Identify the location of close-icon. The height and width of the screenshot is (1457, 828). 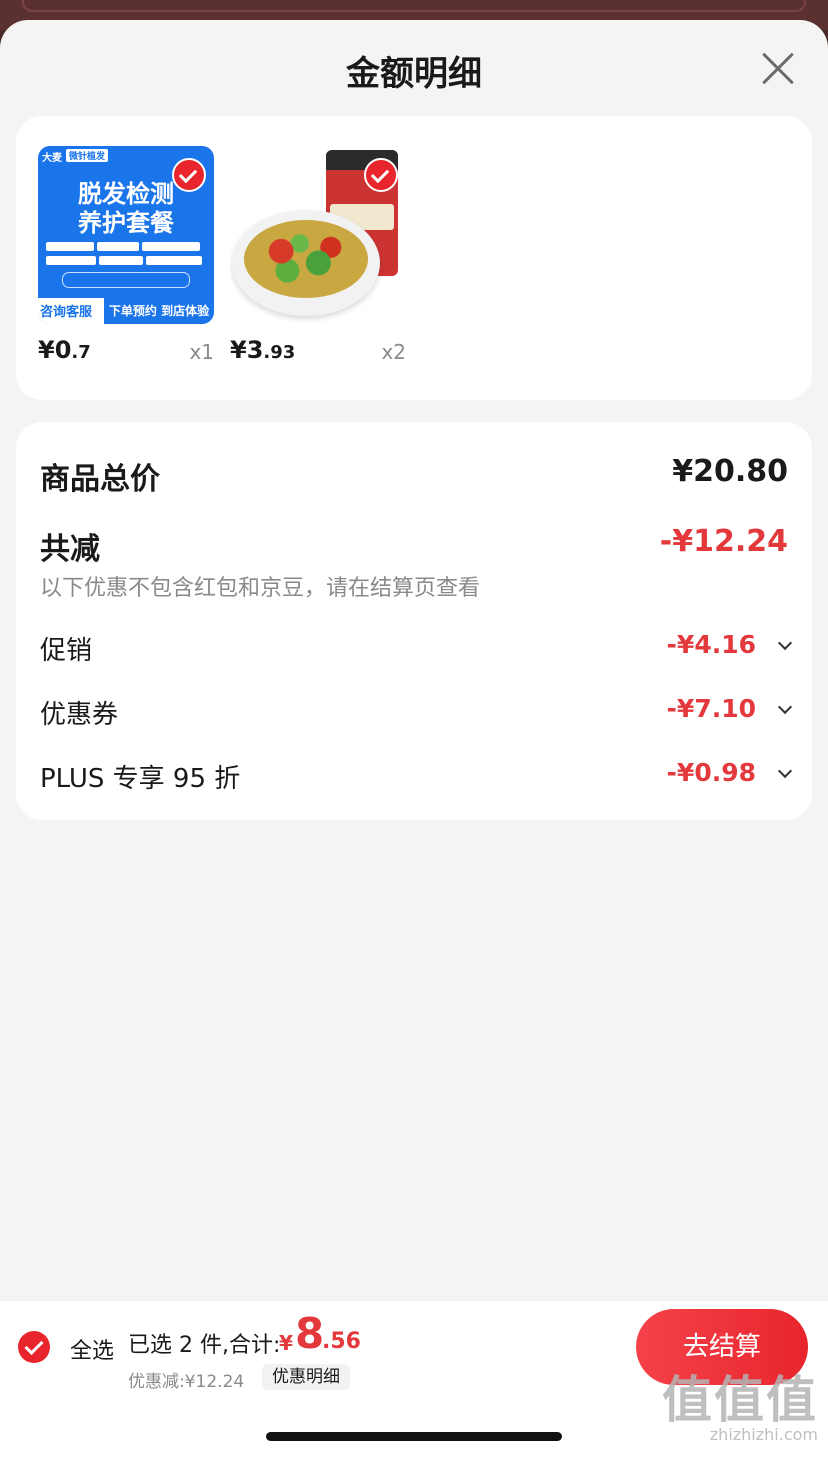
(778, 68).